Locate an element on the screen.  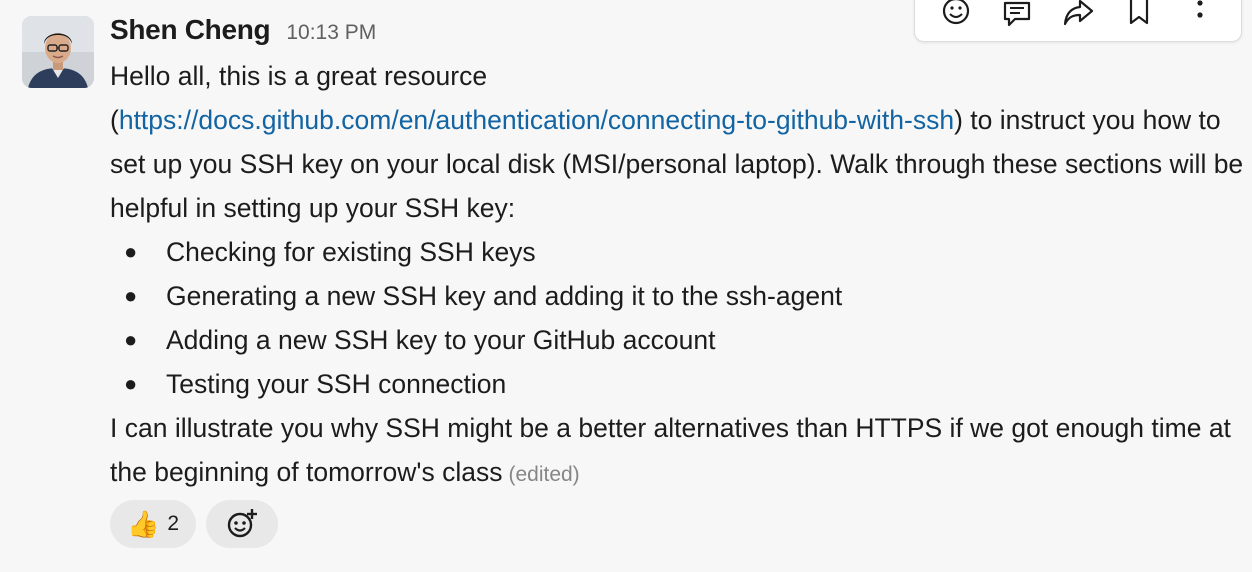
more-actions-button is located at coordinates (1200, 17).